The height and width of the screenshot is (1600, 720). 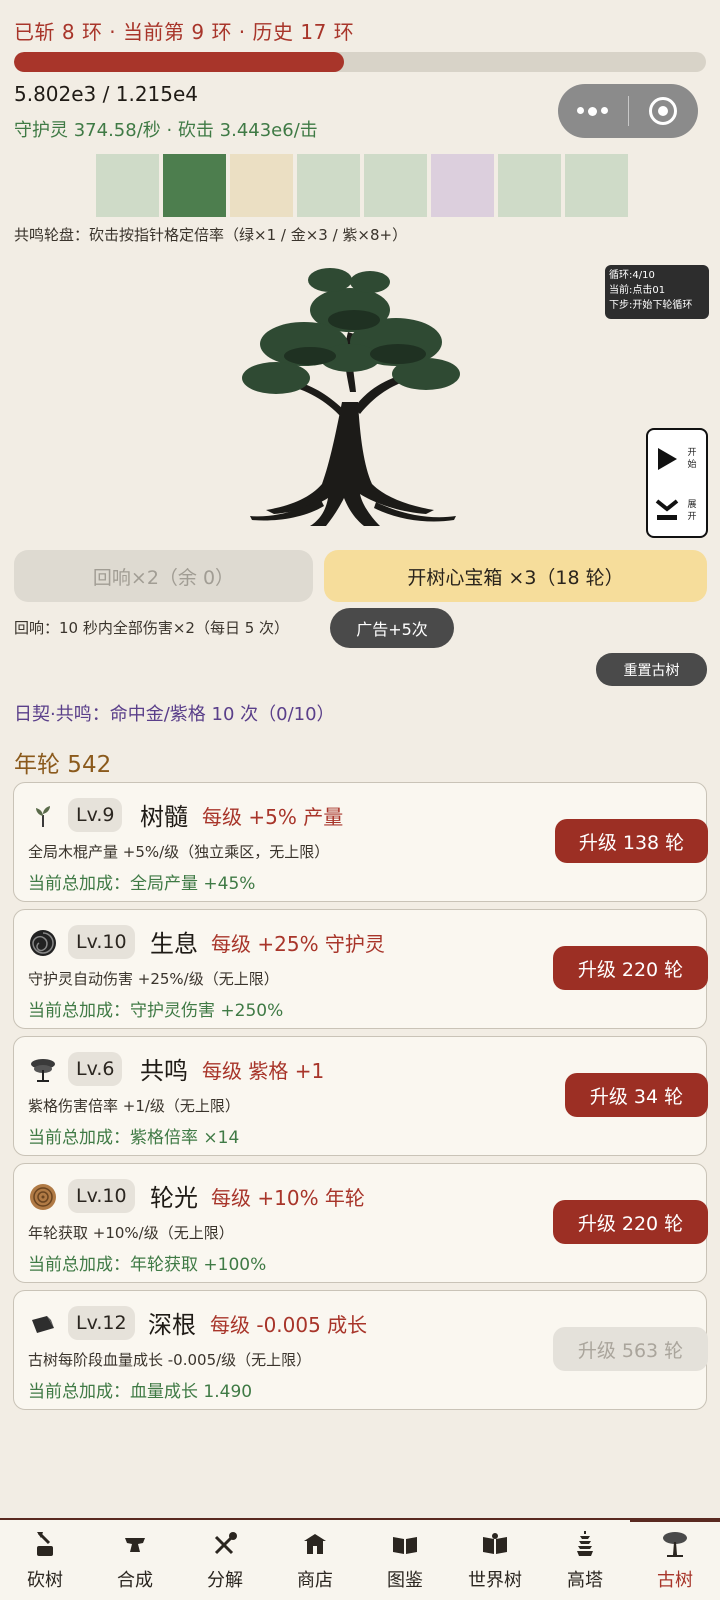 What do you see at coordinates (225, 1544) in the screenshot?
I see `tools-icon` at bounding box center [225, 1544].